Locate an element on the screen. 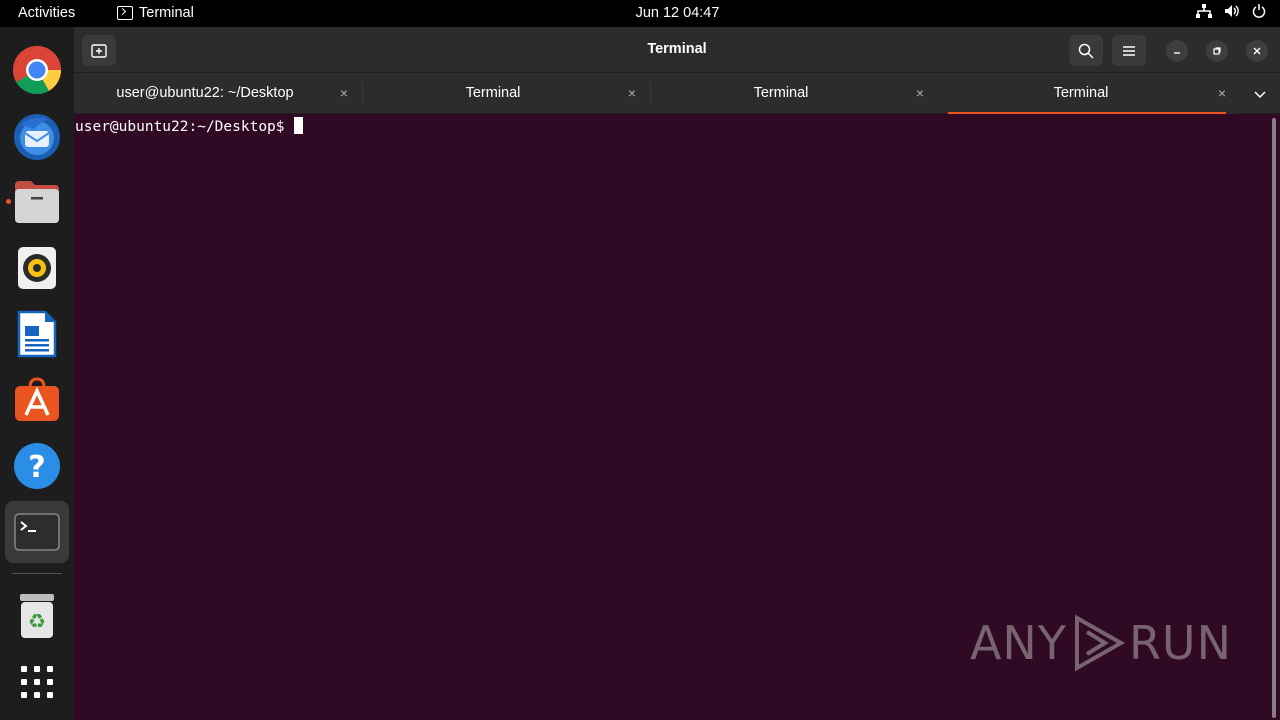  dock-show-apps is located at coordinates (37, 682).